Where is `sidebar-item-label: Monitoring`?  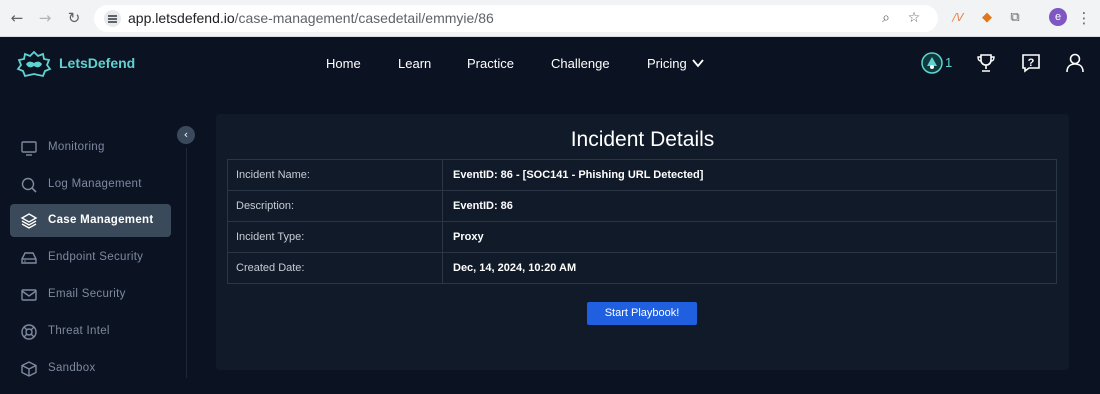
sidebar-item-label: Monitoring is located at coordinates (76, 147).